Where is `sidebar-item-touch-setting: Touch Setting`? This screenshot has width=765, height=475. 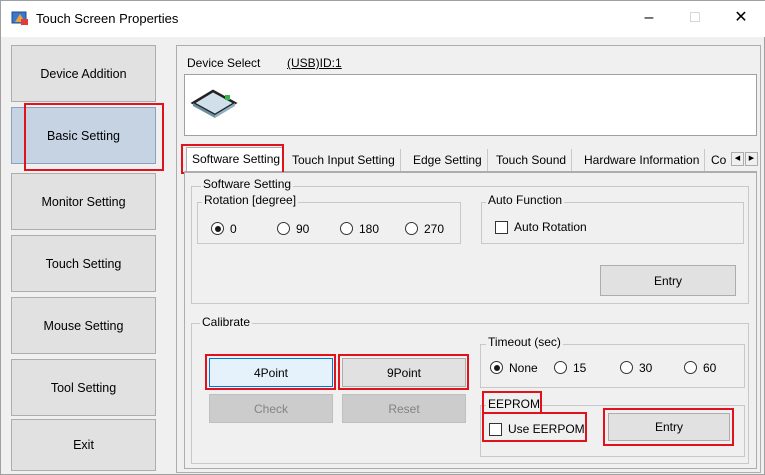
sidebar-item-touch-setting: Touch Setting is located at coordinates (83, 263).